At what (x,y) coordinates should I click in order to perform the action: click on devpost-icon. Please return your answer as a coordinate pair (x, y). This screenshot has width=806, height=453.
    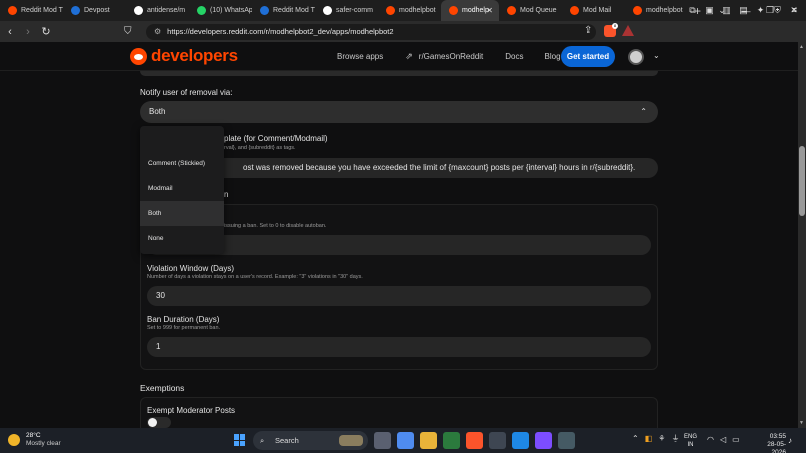
    Looking at the image, I should click on (75, 10).